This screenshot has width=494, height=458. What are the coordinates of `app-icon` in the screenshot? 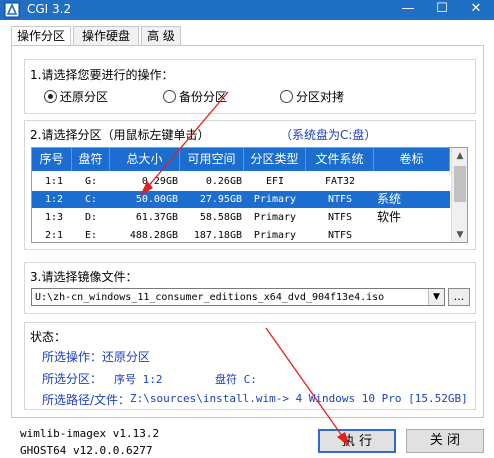 It's located at (12, 10).